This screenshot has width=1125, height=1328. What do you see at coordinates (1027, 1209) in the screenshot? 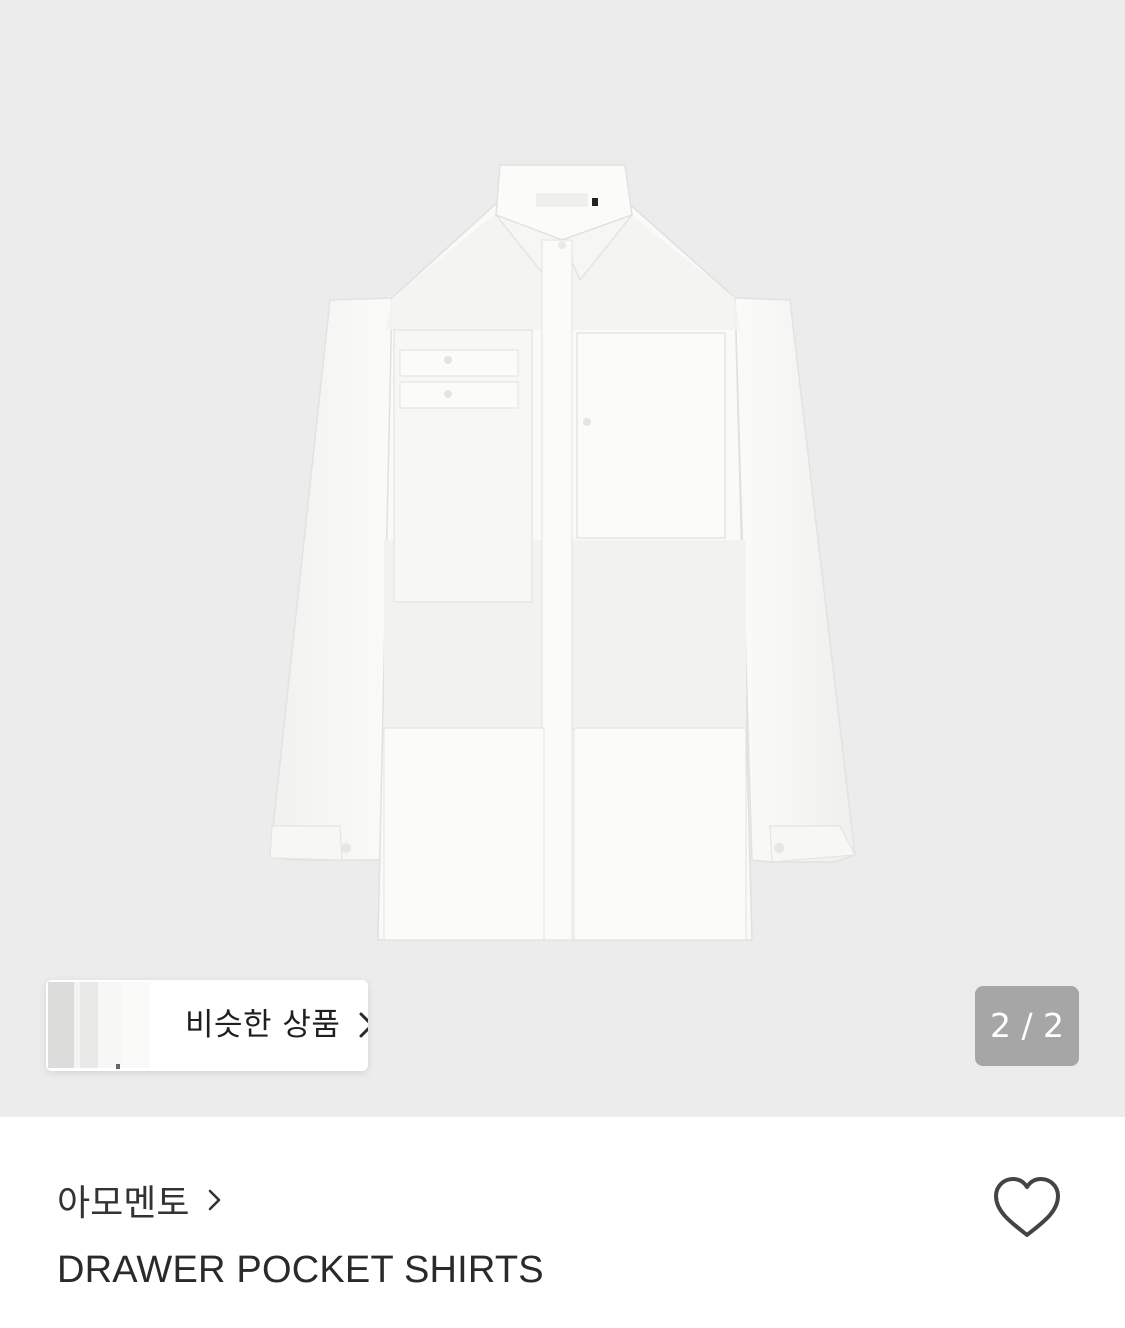
I see `heart-outline-icon` at bounding box center [1027, 1209].